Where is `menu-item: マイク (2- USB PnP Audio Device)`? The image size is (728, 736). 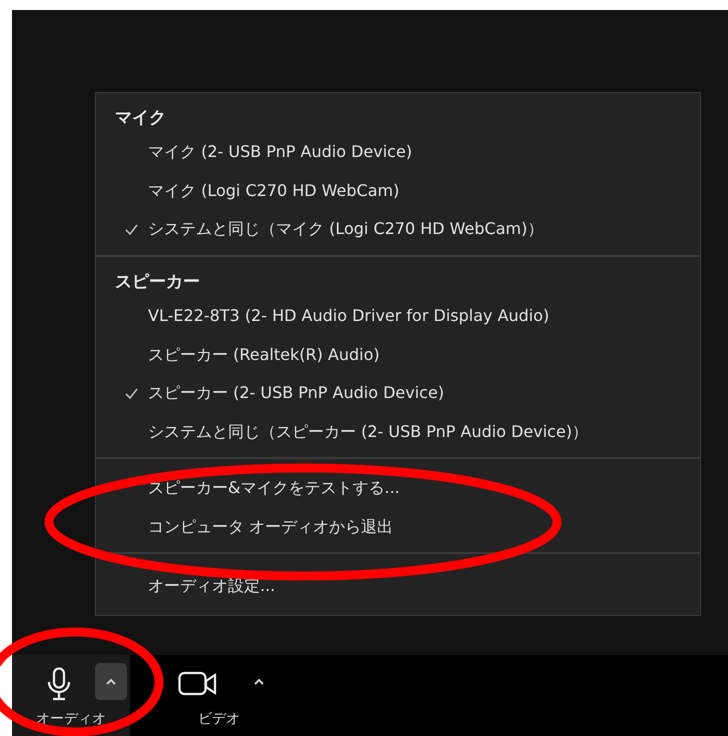
menu-item: マイク (2- USB PnP Audio Device) is located at coordinates (280, 152).